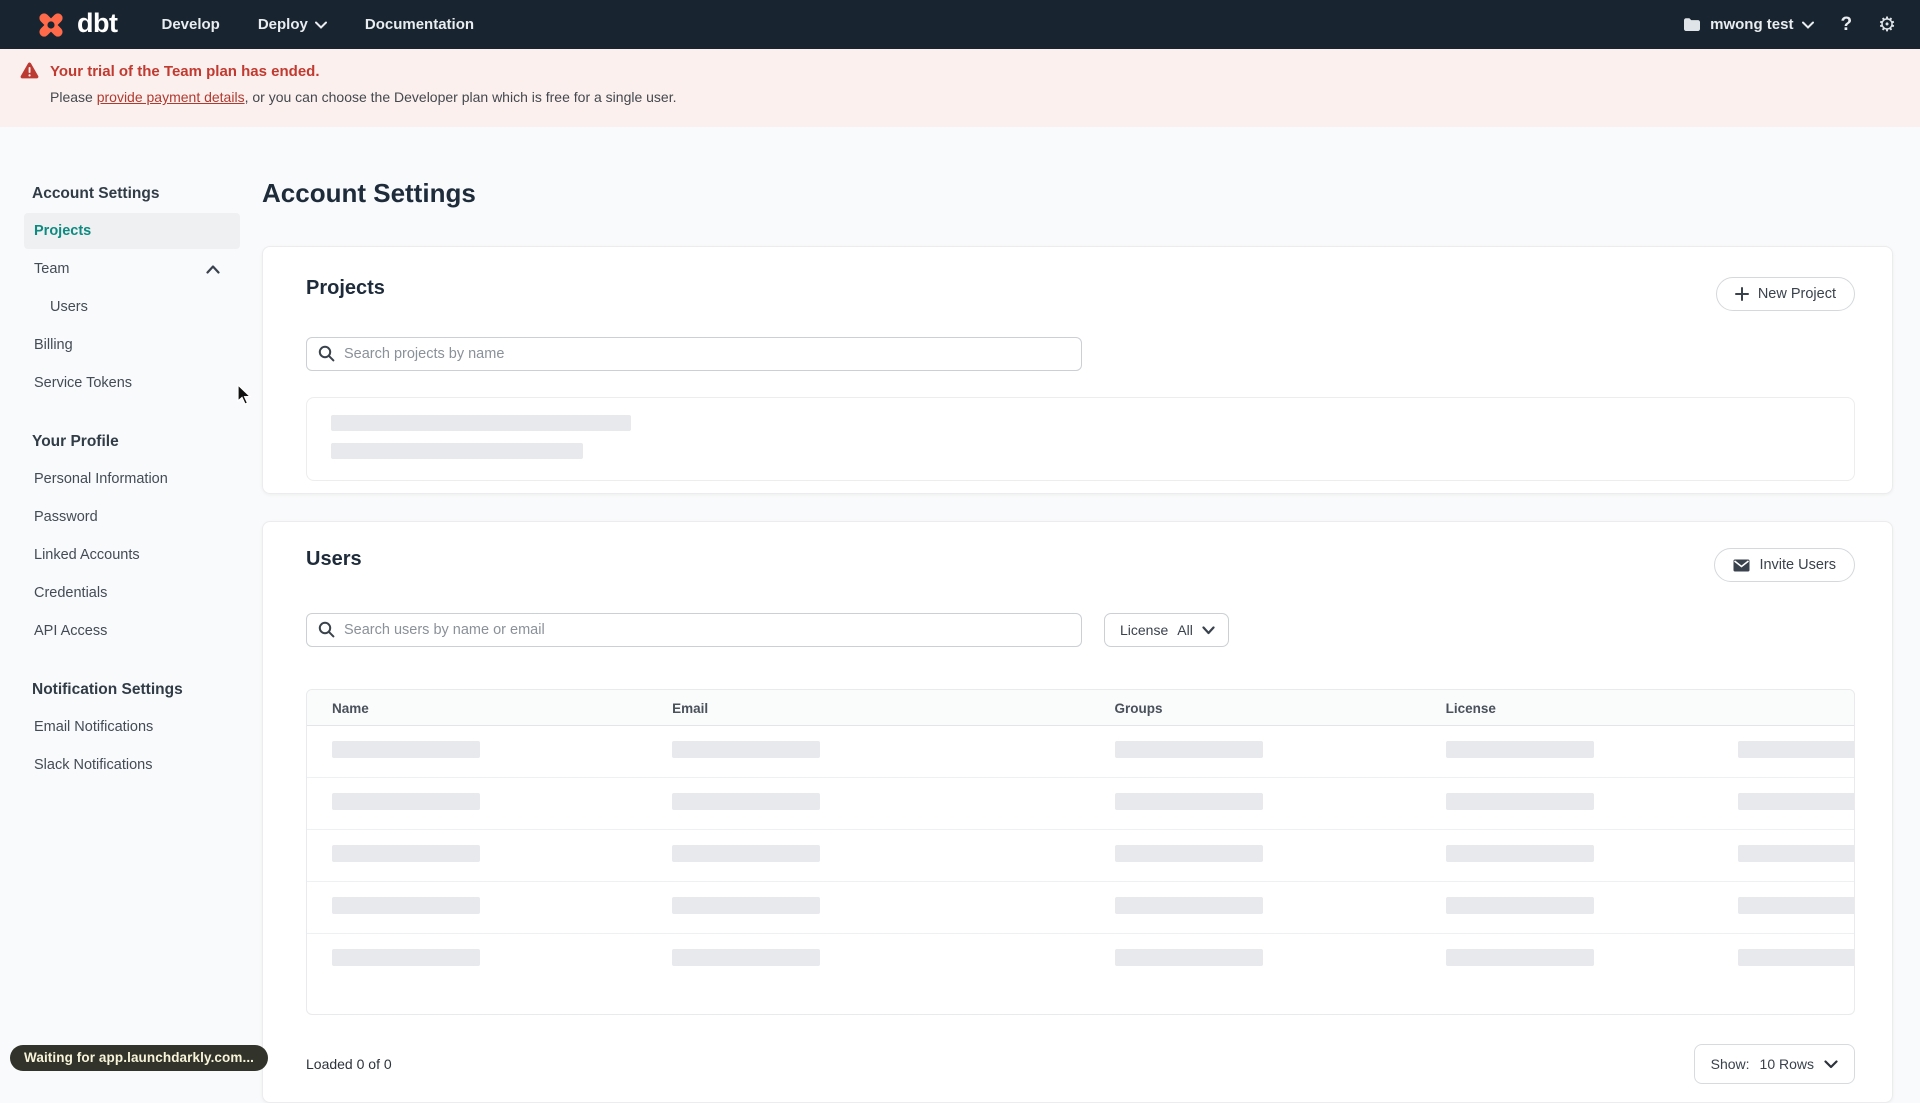 The height and width of the screenshot is (1103, 1920). I want to click on settings-gear-icon: ⚙, so click(1887, 25).